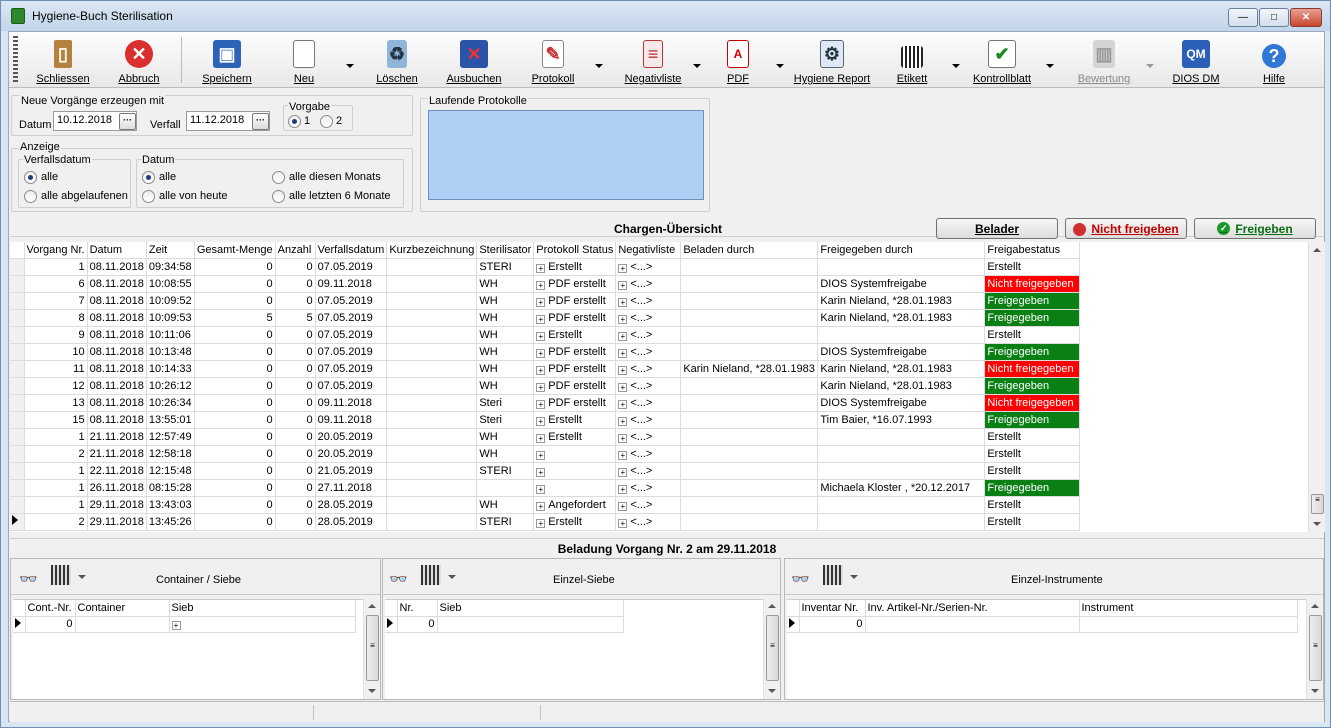 The width and height of the screenshot is (1331, 728). Describe the element at coordinates (901, 369) in the screenshot. I see `cell-frei: Karin Nieland, *28.01.1983` at that location.